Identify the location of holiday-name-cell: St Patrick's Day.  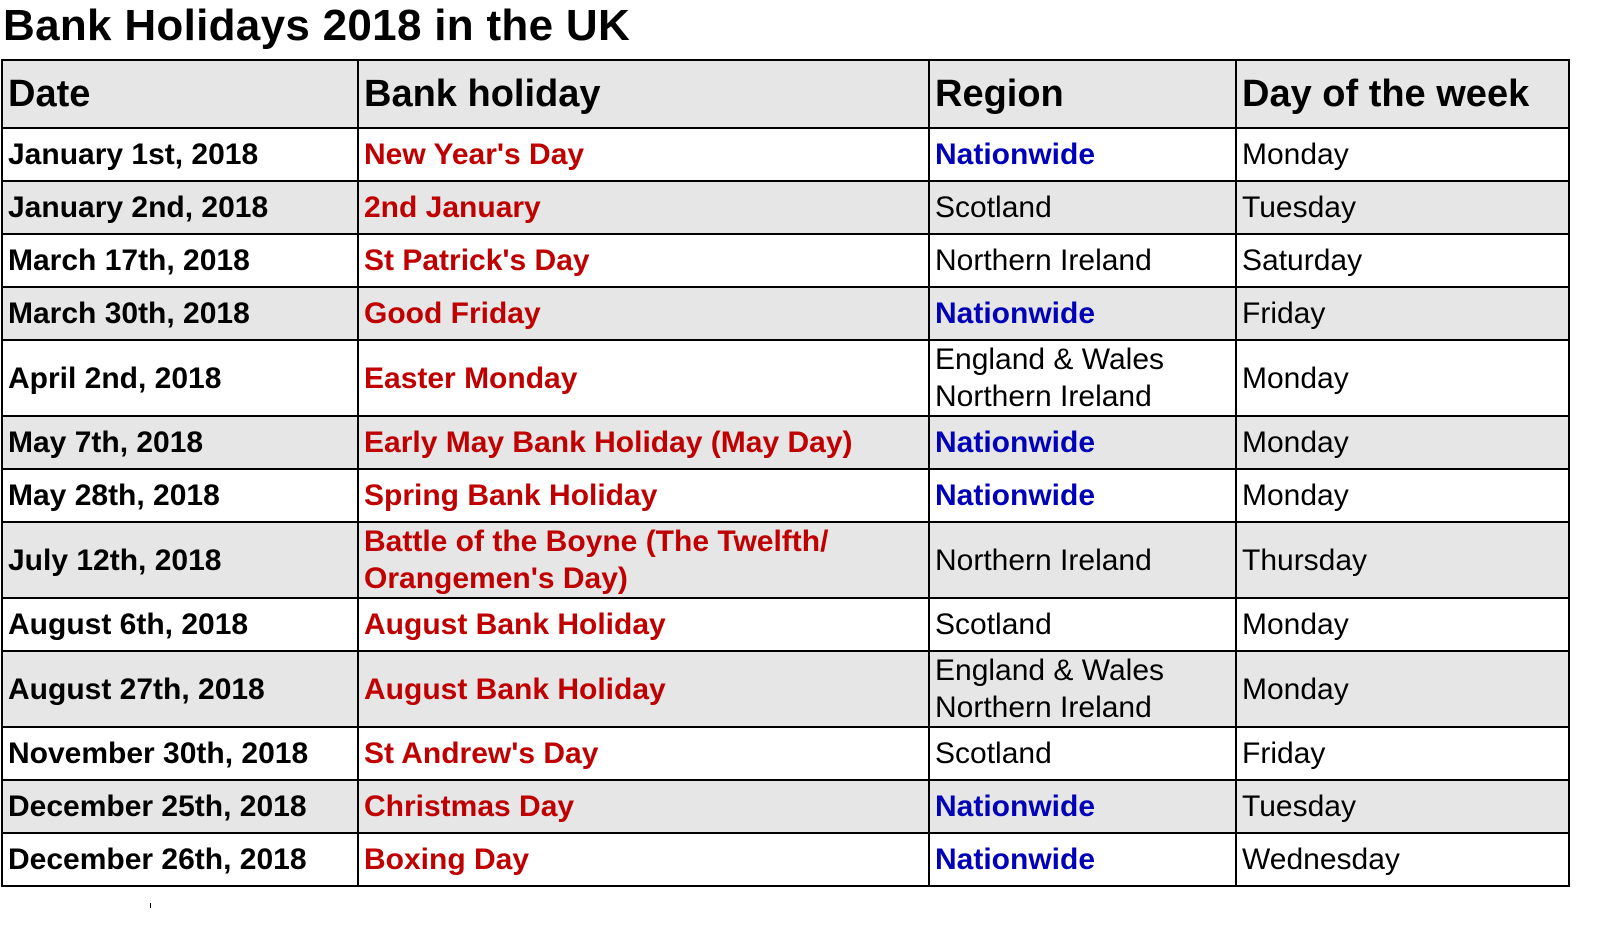
(643, 260).